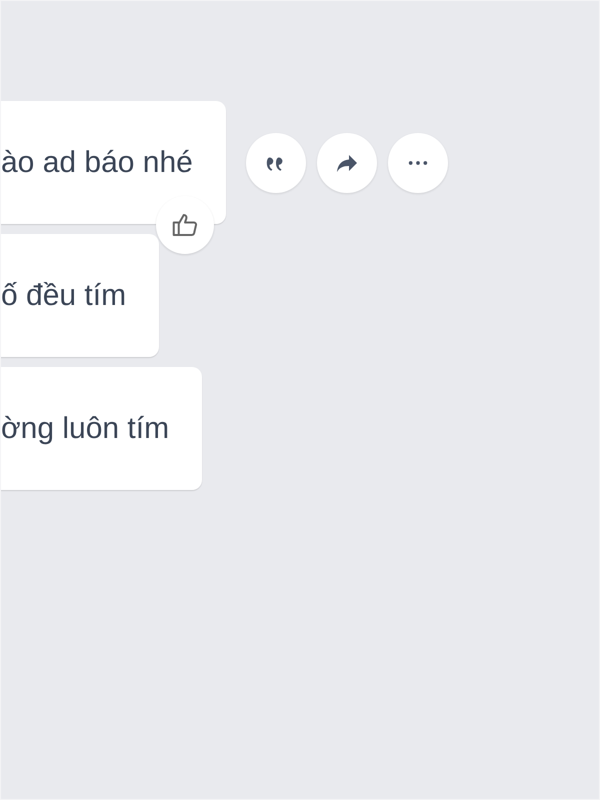 The image size is (600, 800). What do you see at coordinates (97, 163) in the screenshot?
I see `message-text: ào ad báo nhé` at bounding box center [97, 163].